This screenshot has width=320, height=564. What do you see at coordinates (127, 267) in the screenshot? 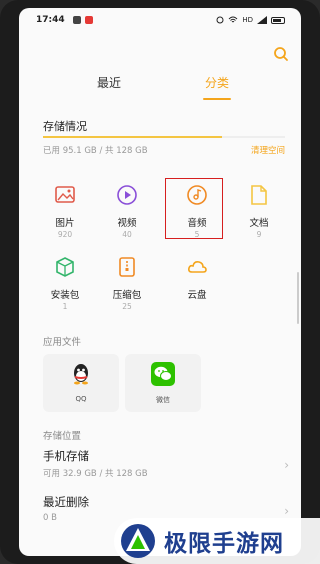
I see `archive-icon` at bounding box center [127, 267].